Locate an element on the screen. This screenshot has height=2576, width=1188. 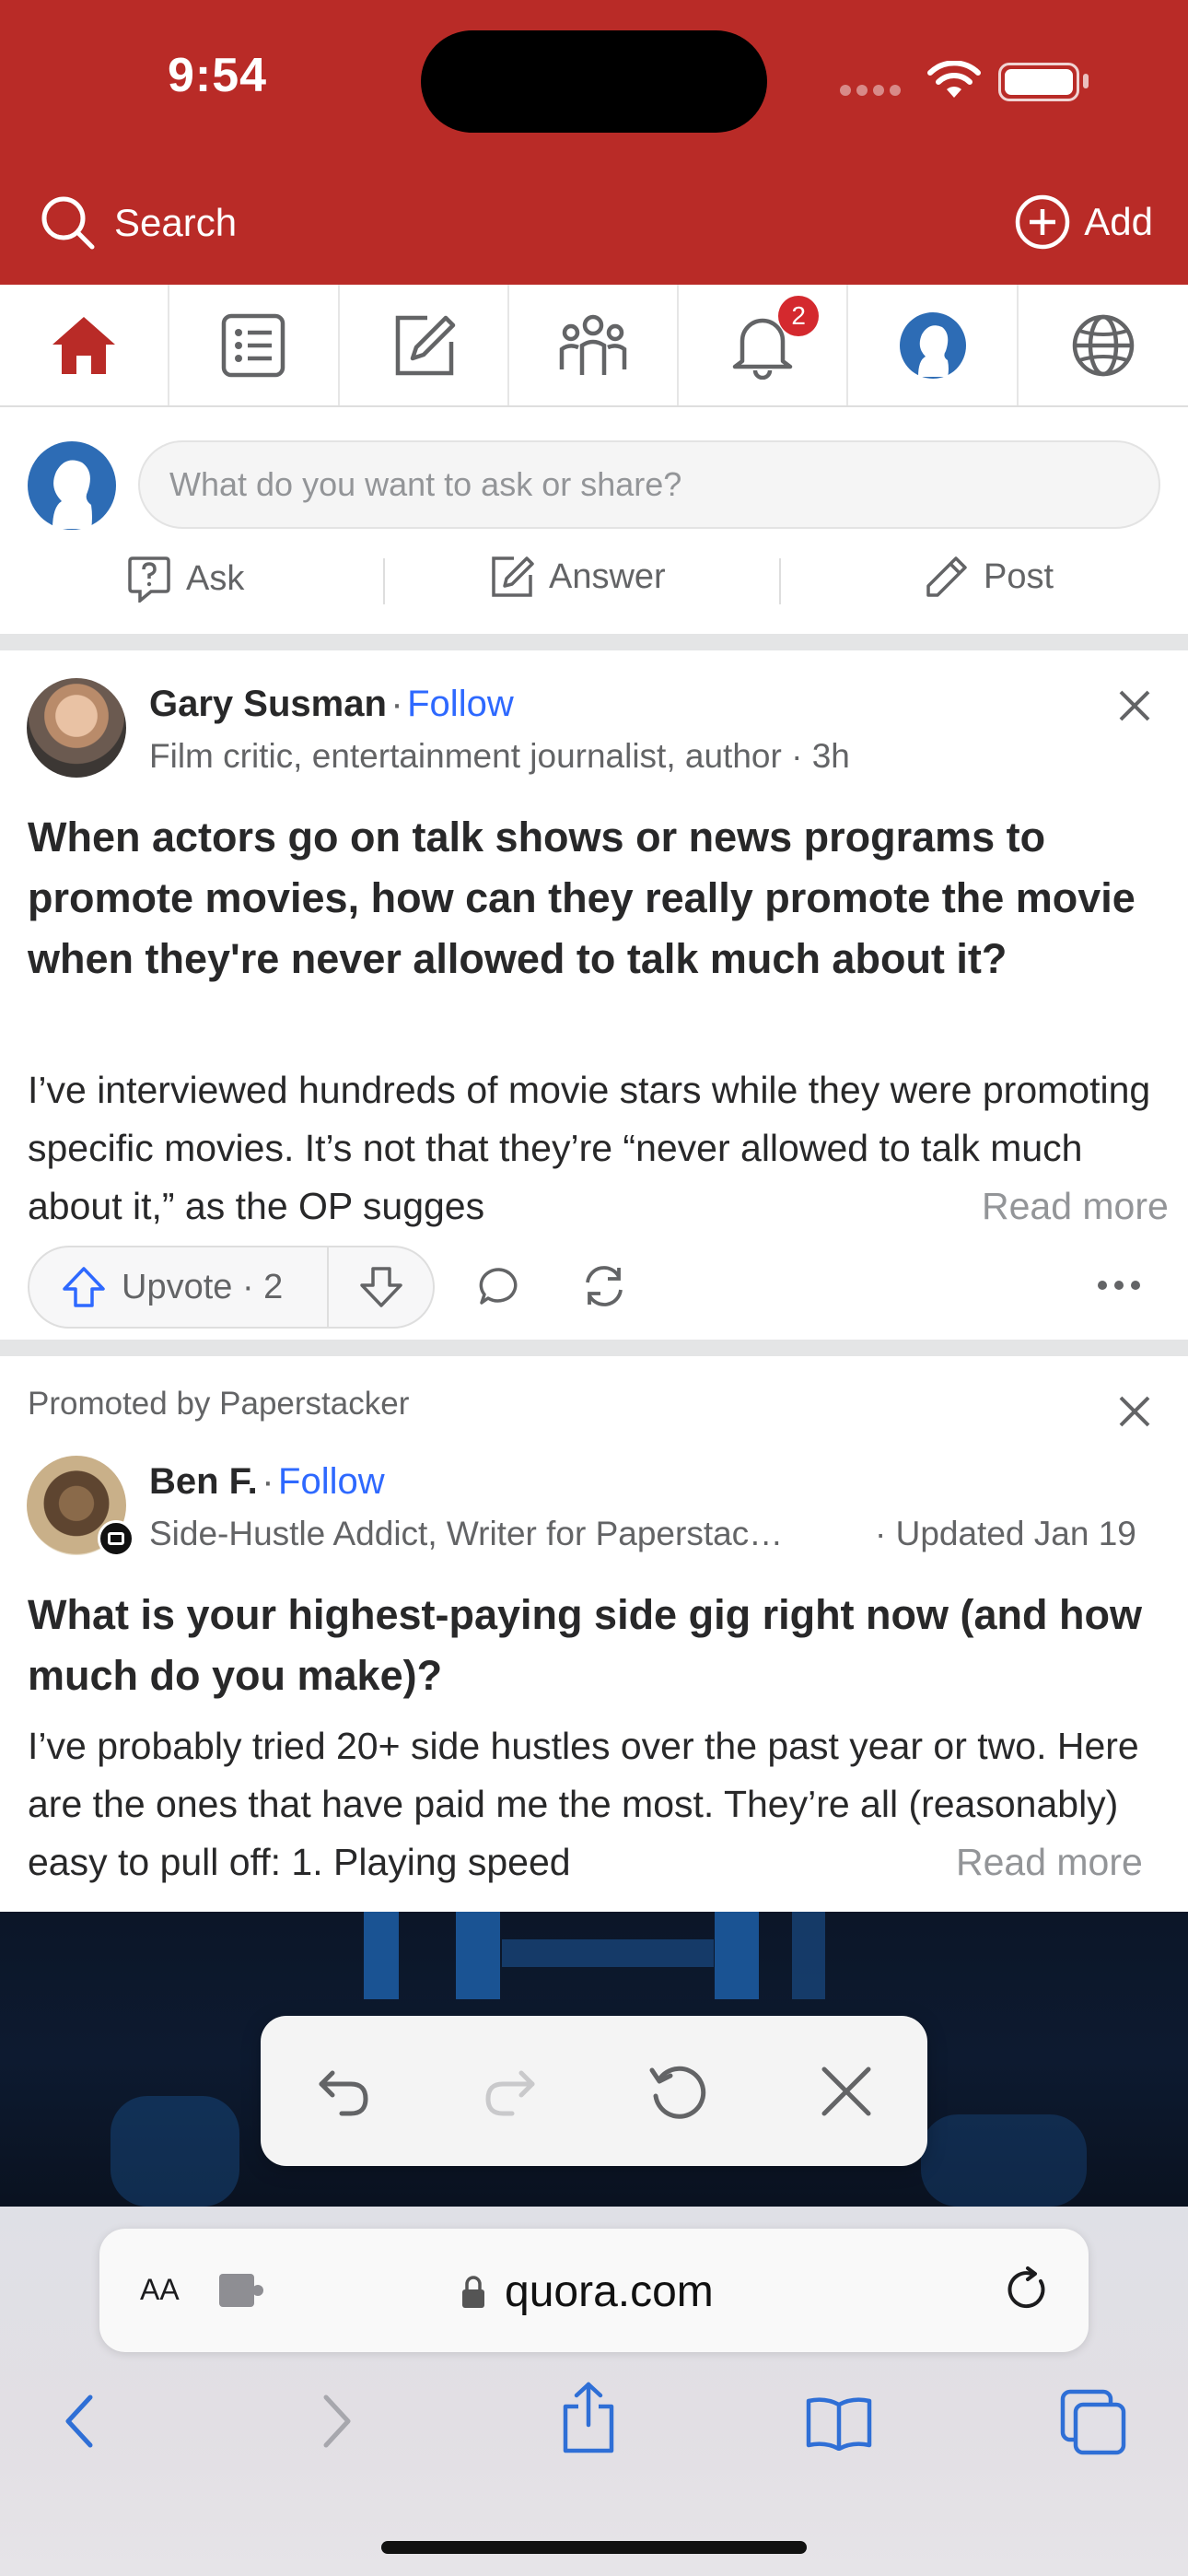
extension-icon is located at coordinates (241, 2290).